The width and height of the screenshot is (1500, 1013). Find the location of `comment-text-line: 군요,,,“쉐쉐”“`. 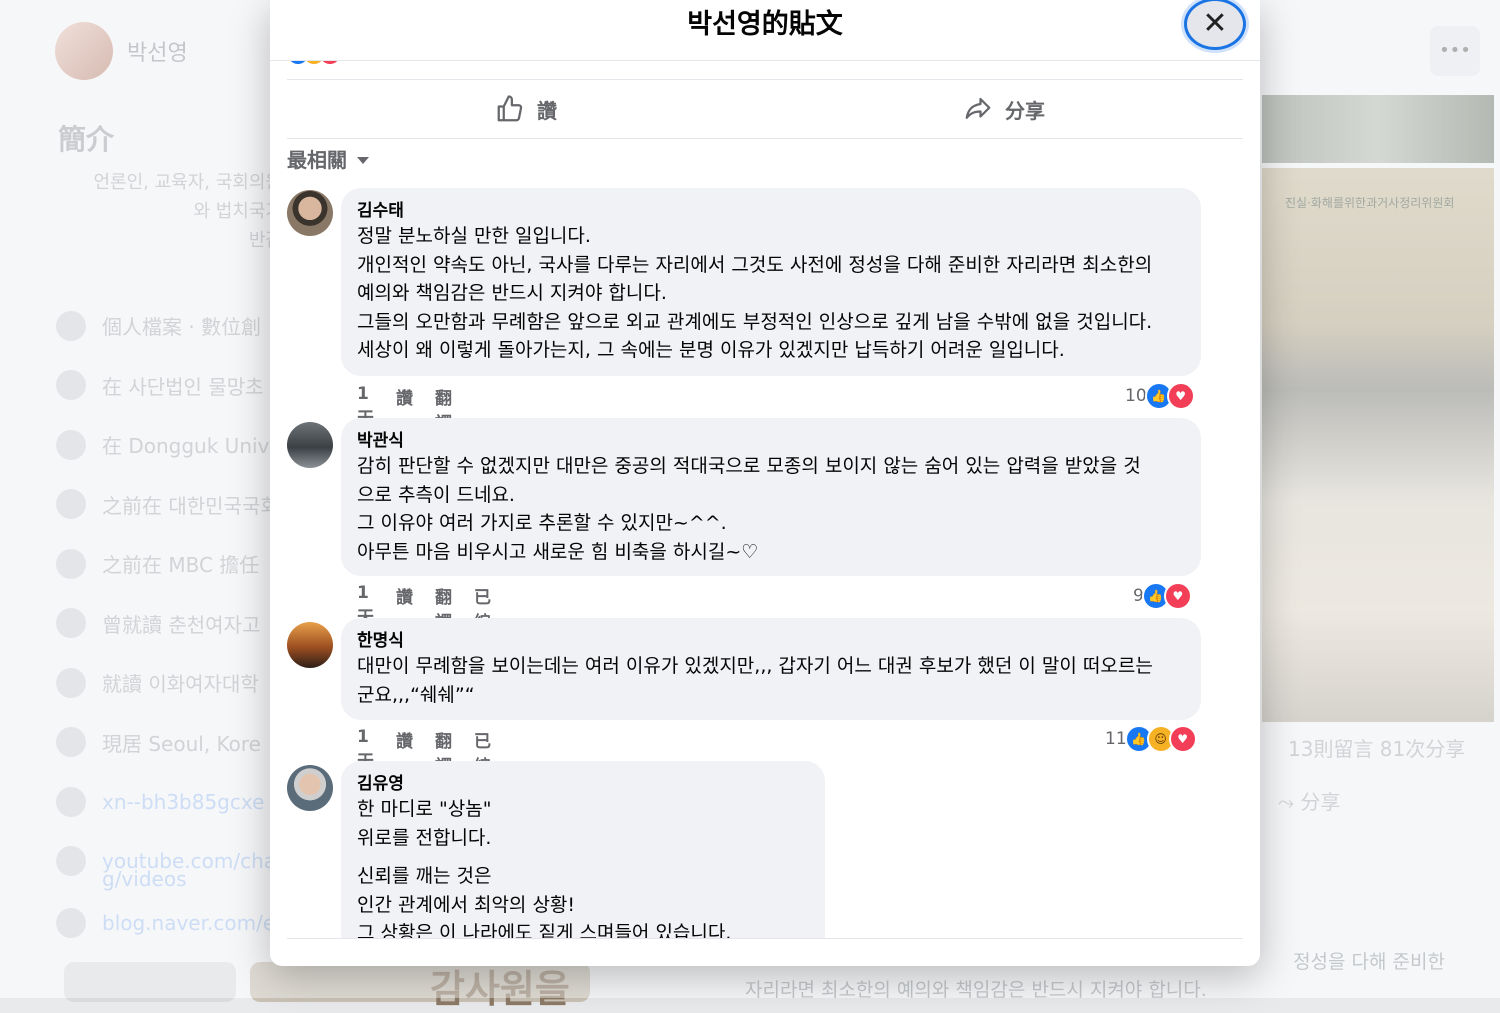

comment-text-line: 군요,,,“쉐쉐”“ is located at coordinates (416, 694).